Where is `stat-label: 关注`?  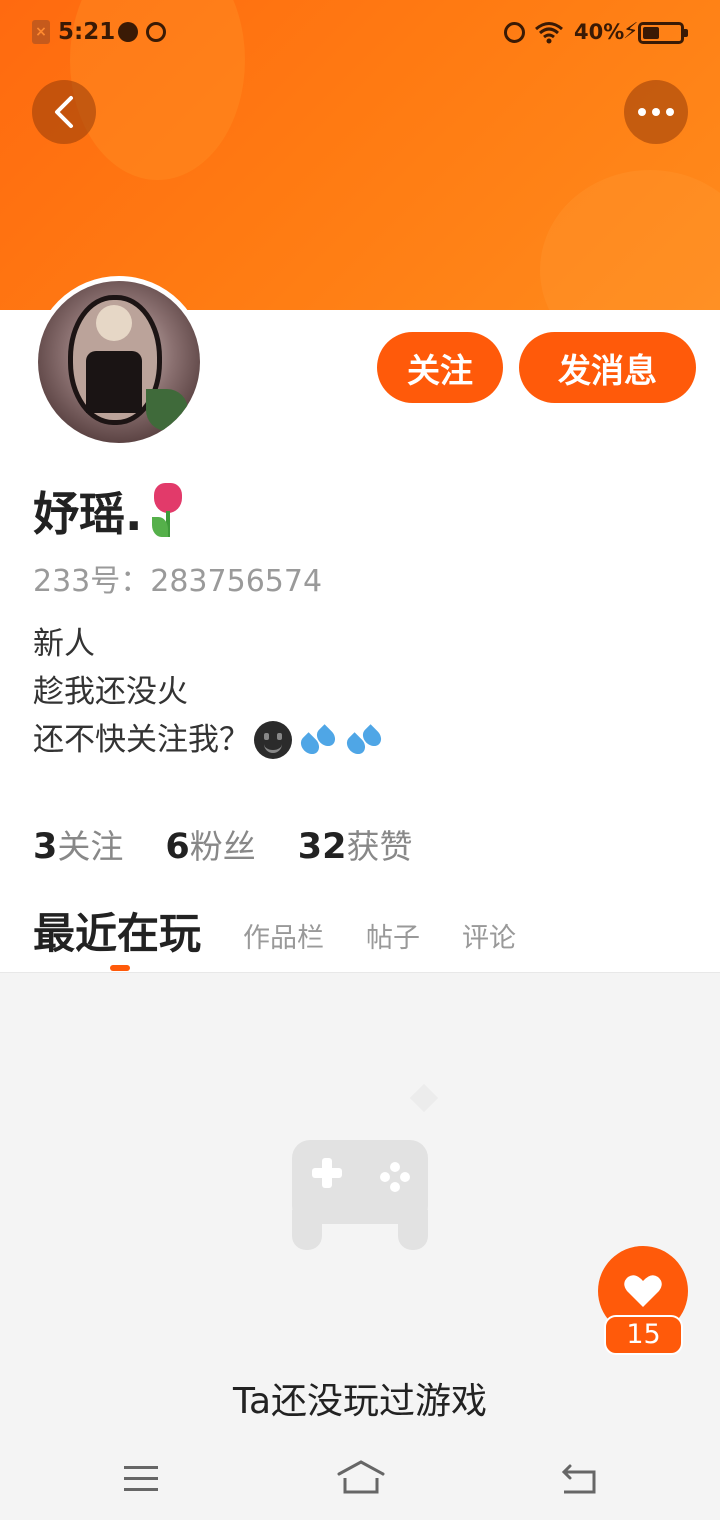
stat-label: 关注 is located at coordinates (90, 846).